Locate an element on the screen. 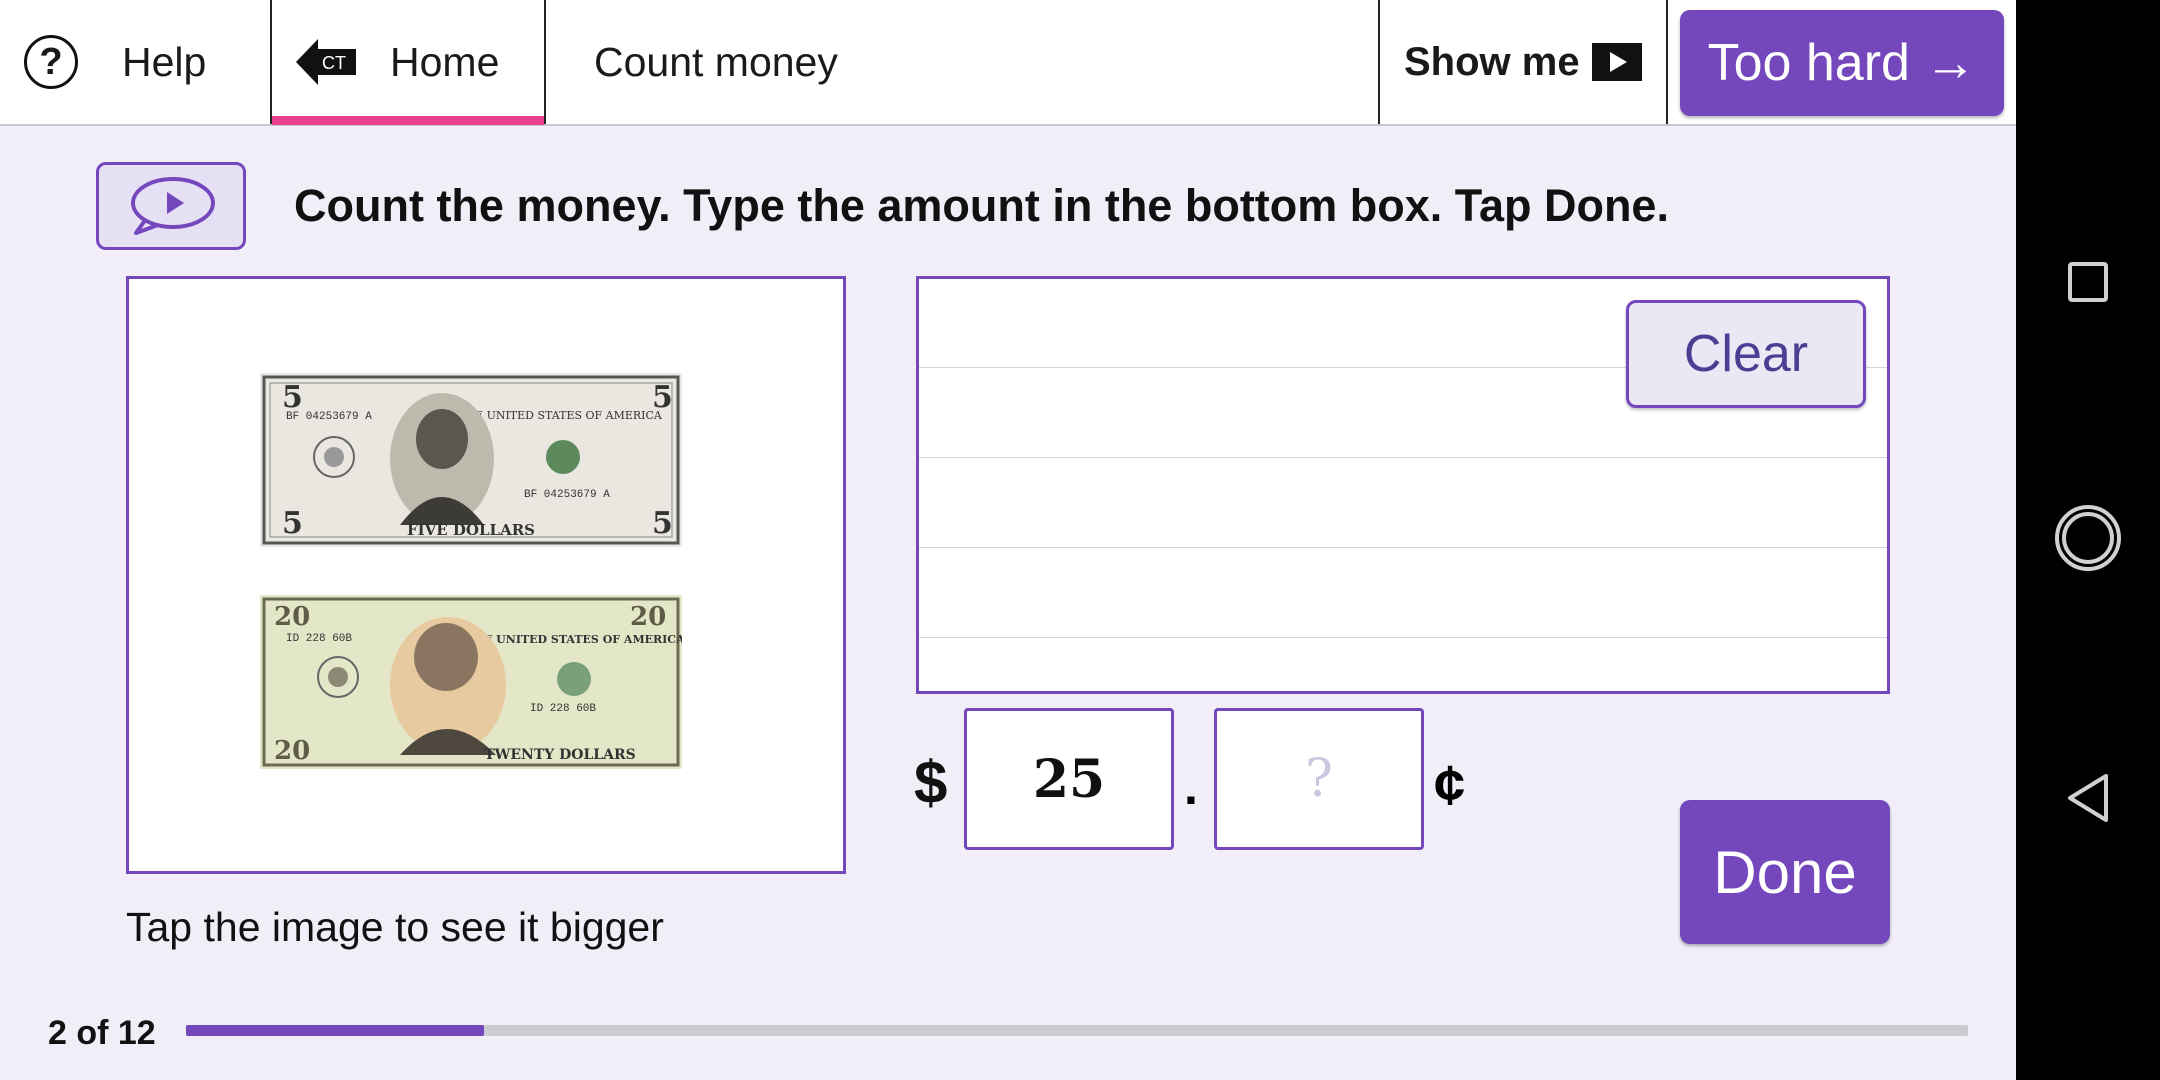 The height and width of the screenshot is (1080, 2160). cent-sign: ¢ is located at coordinates (1450, 784).